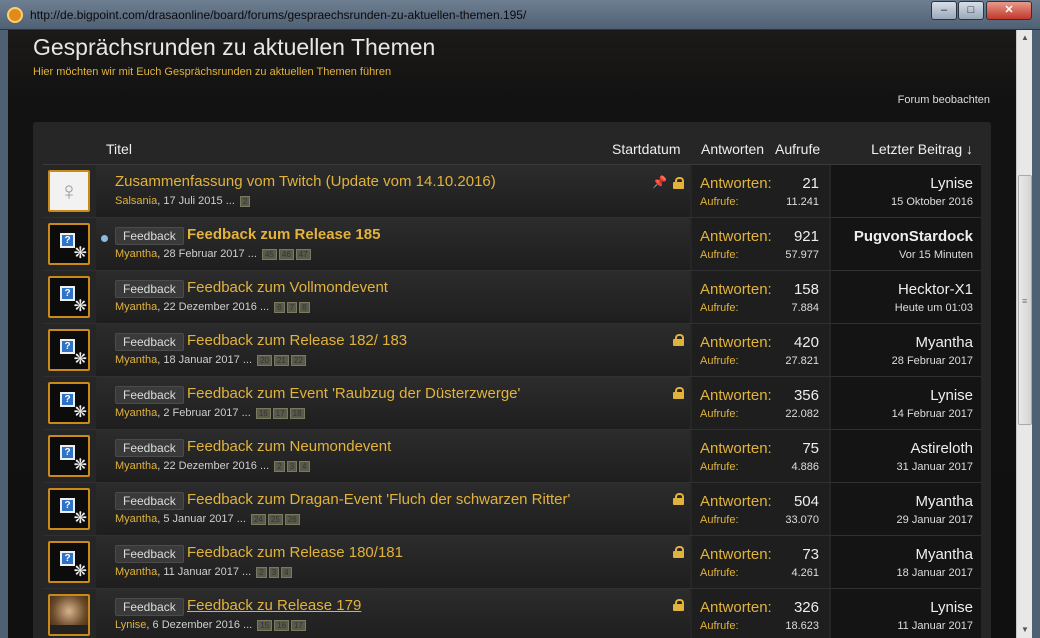  What do you see at coordinates (932, 202) in the screenshot?
I see `last-post-date: 15 Oktober 2016` at bounding box center [932, 202].